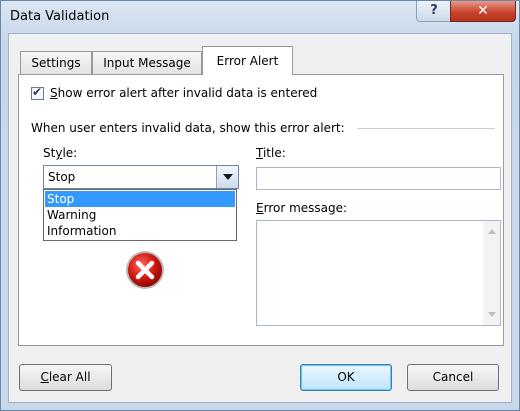  Describe the element at coordinates (140, 199) in the screenshot. I see `style-option-stop: Stop` at that location.